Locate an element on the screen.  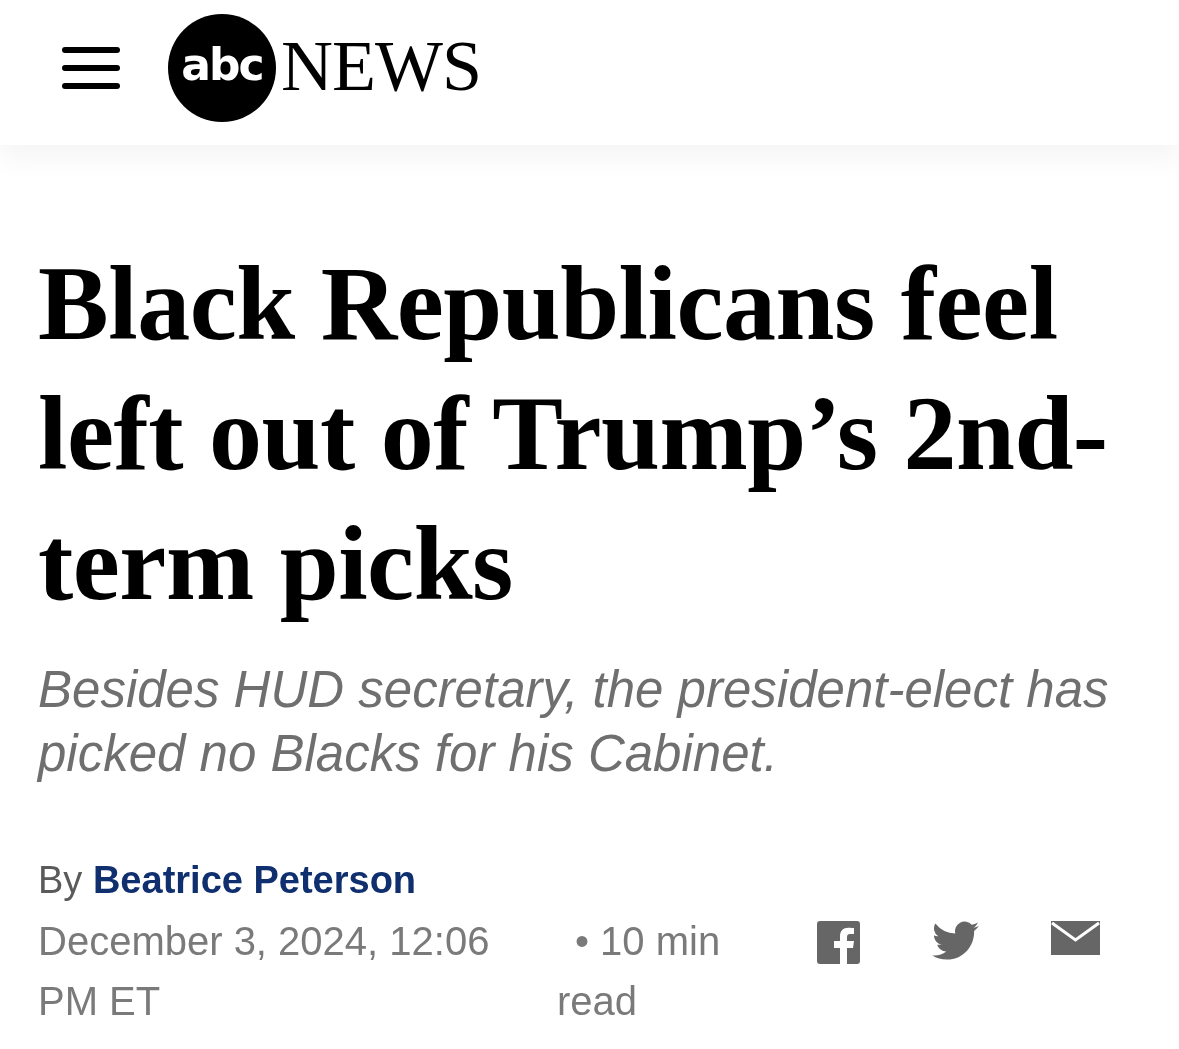
read-time: • 10 min read is located at coordinates (639, 971).